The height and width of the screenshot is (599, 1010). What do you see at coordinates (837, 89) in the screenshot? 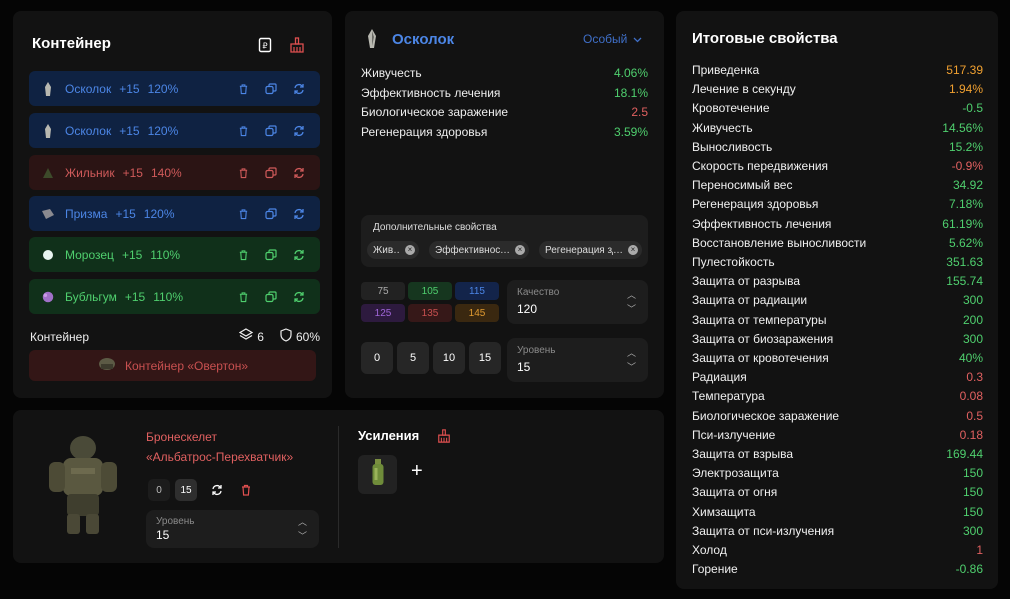
I see `total-row: Лечение в секунду 1.94%` at bounding box center [837, 89].